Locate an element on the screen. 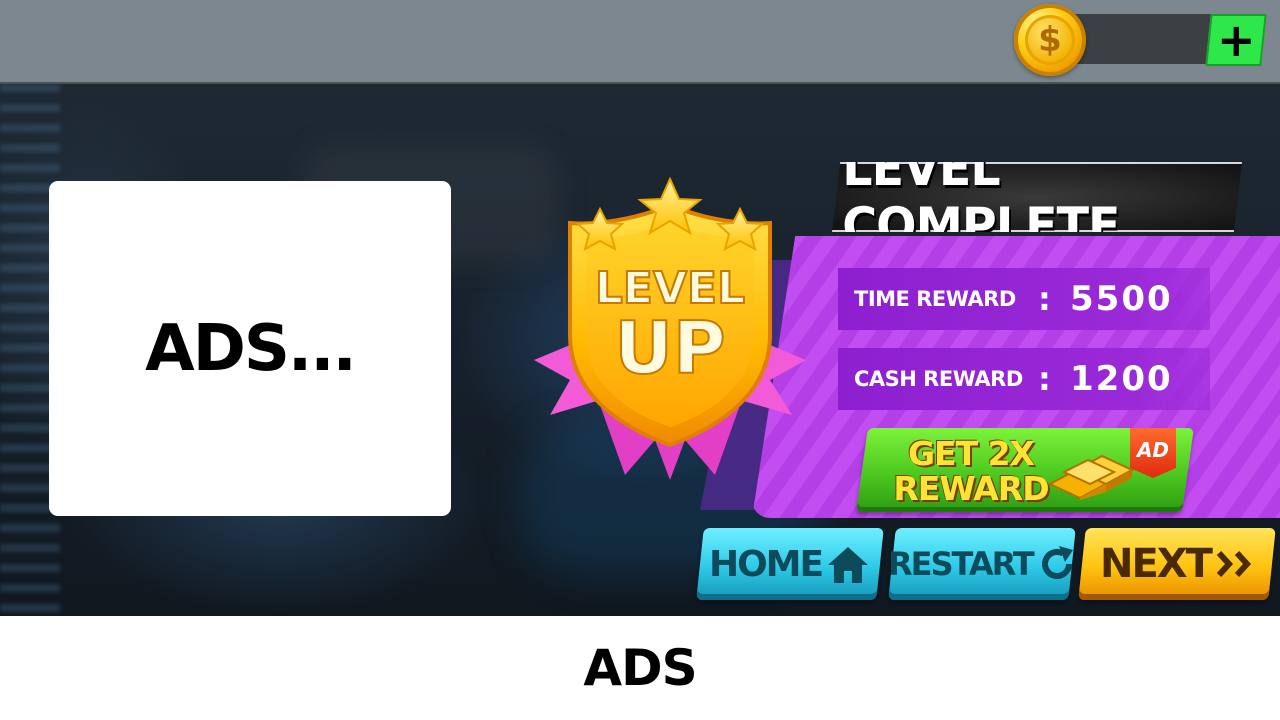  restart-icon is located at coordinates (1057, 562).